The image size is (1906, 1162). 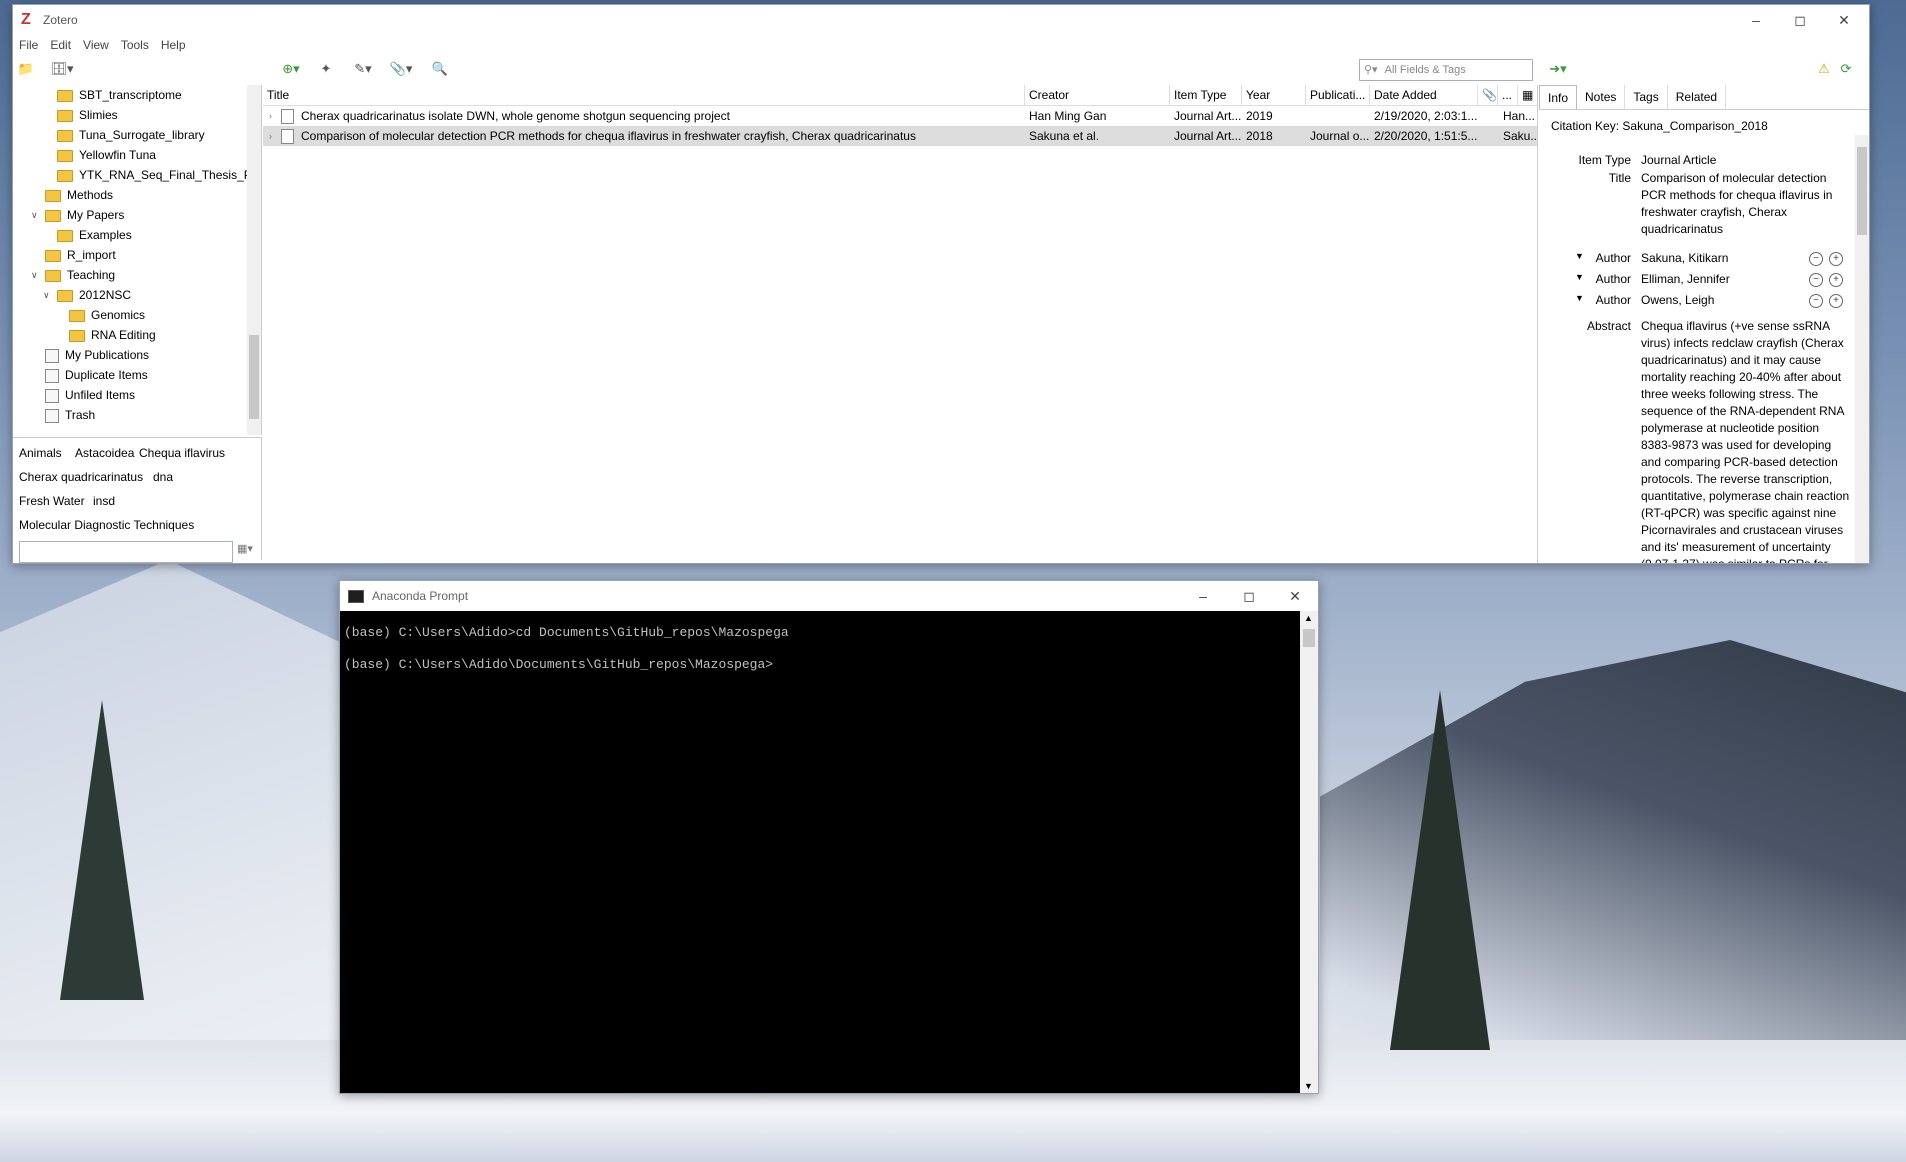 What do you see at coordinates (137, 415) in the screenshot?
I see `collection-item: Trash` at bounding box center [137, 415].